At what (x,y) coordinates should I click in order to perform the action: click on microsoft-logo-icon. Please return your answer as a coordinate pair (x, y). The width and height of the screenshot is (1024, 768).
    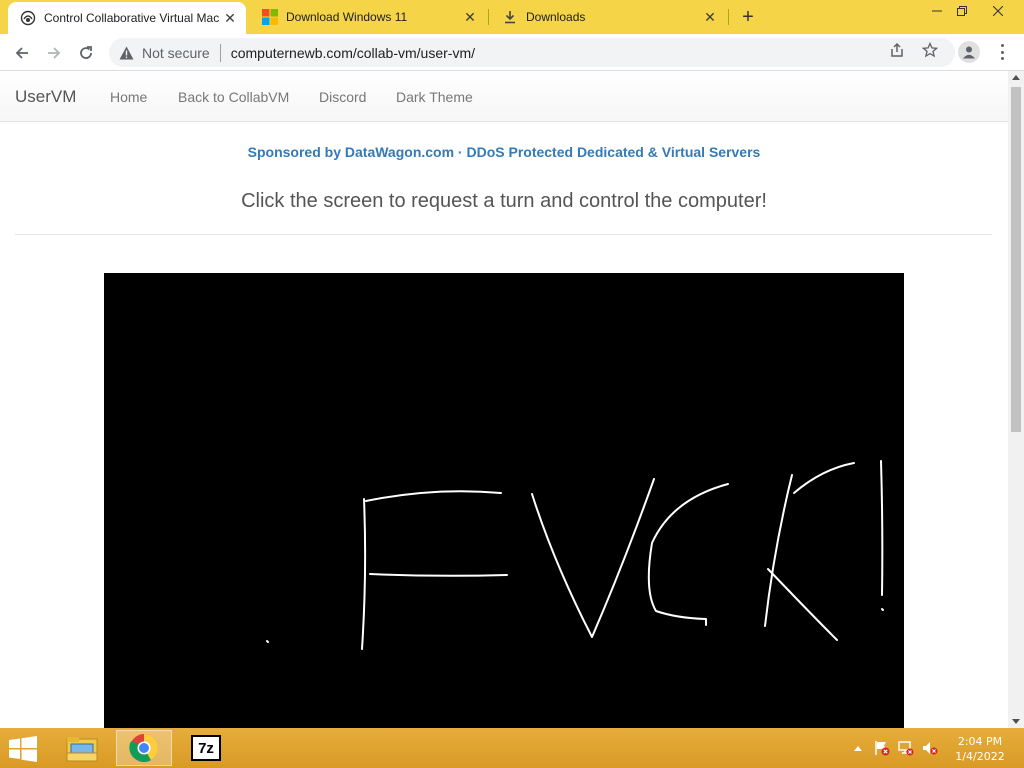
    Looking at the image, I should click on (270, 17).